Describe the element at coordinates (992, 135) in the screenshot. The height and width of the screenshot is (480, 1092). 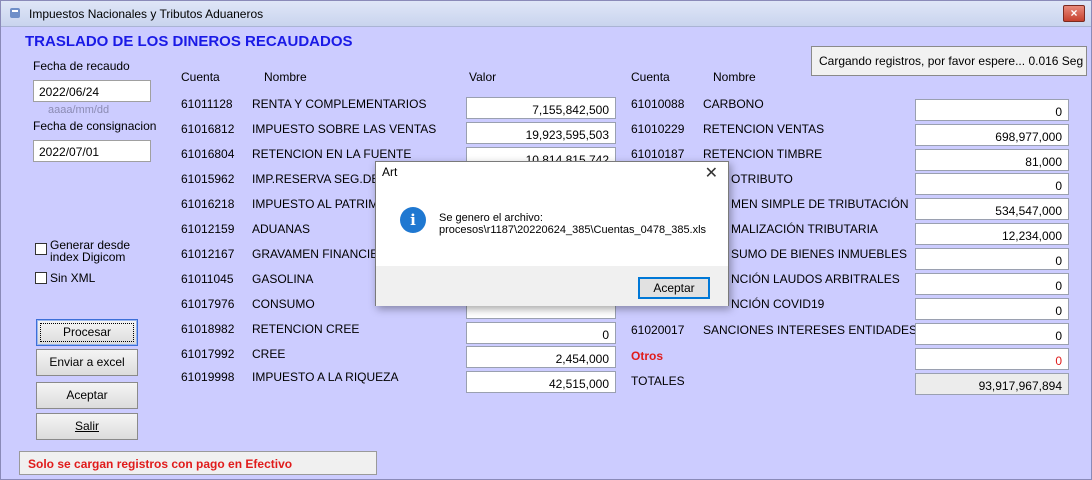
I see `right-valor: 698,977,000` at that location.